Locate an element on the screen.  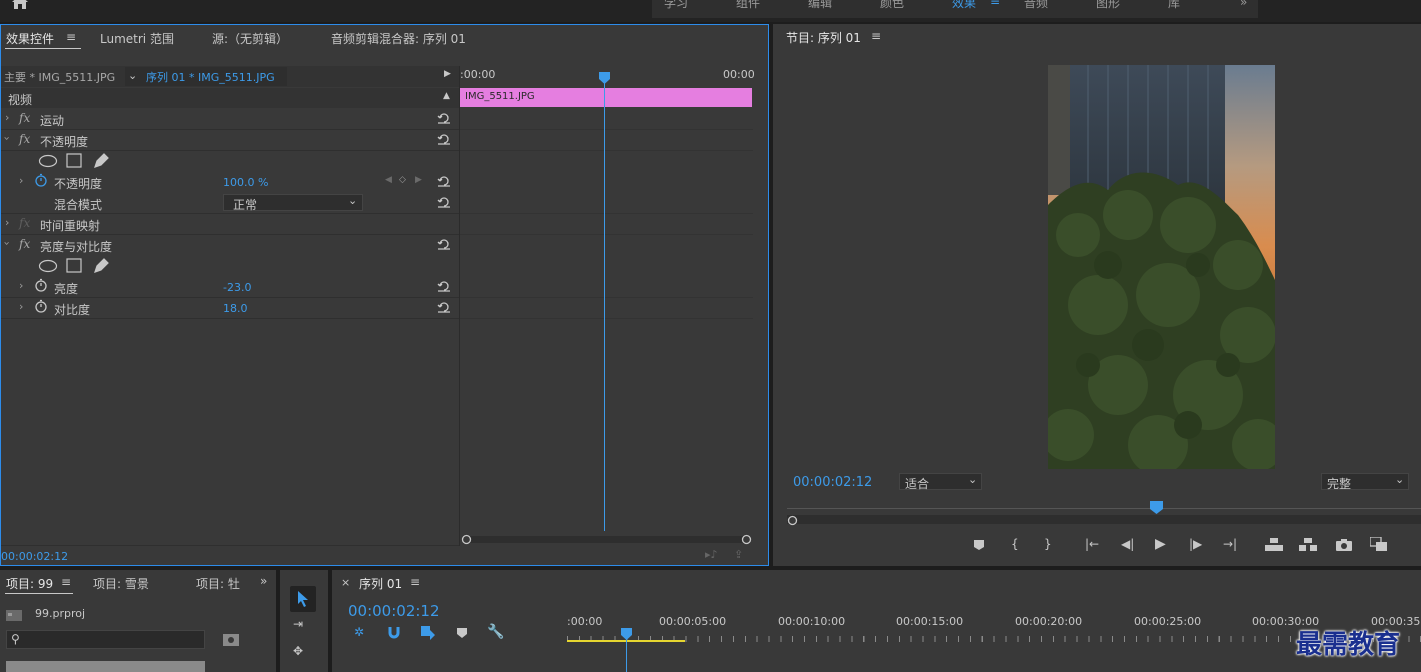
ws-tab-effects: 效果 is located at coordinates (964, 5).